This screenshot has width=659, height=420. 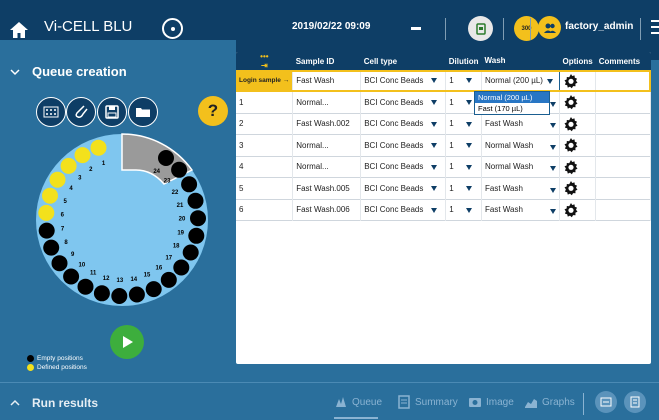 What do you see at coordinates (213, 111) in the screenshot?
I see `help-button: ?` at bounding box center [213, 111].